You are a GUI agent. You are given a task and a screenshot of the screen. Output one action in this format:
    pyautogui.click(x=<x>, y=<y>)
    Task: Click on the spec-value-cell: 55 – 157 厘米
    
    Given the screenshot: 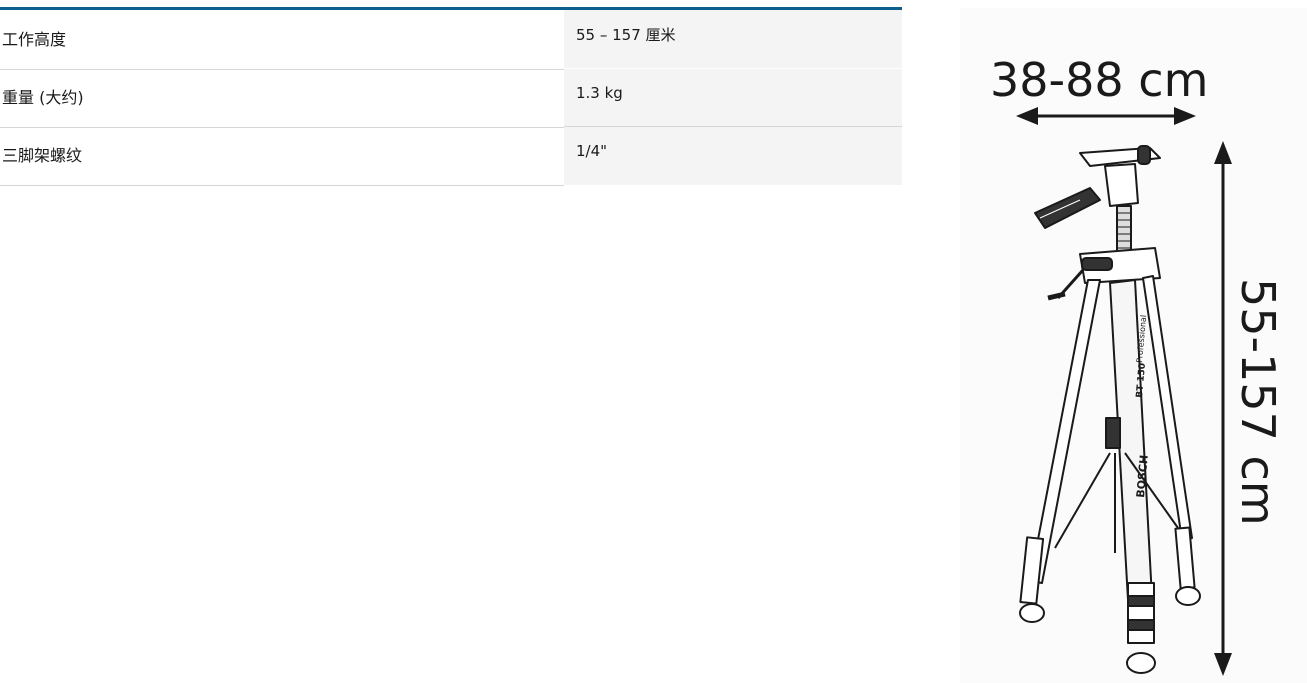 What is the action you would take?
    pyautogui.click(x=733, y=39)
    